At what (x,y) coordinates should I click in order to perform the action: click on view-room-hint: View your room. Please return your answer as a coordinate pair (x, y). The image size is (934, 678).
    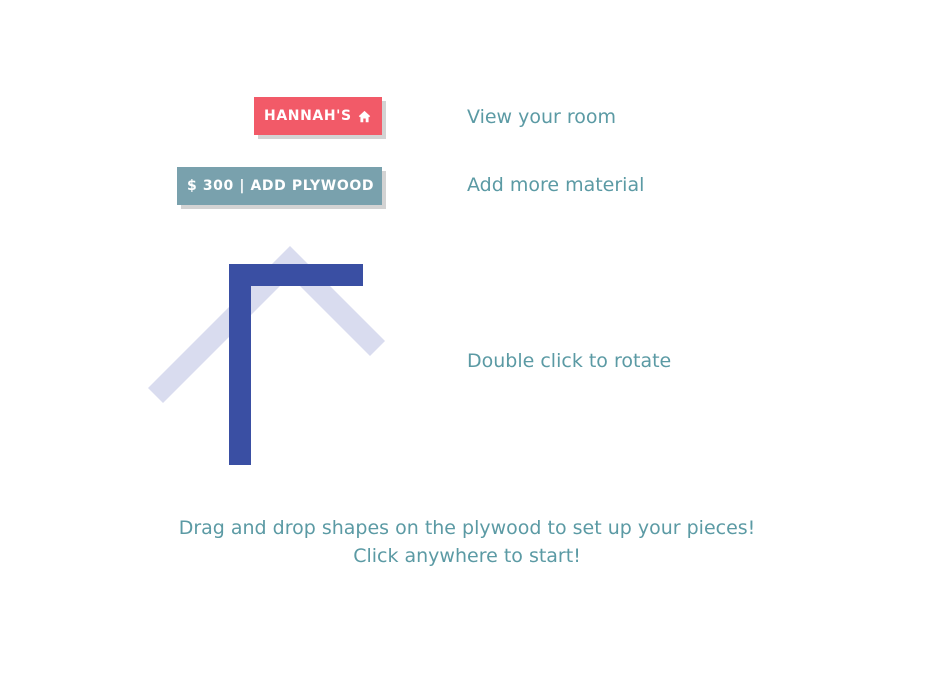
    Looking at the image, I should click on (542, 117).